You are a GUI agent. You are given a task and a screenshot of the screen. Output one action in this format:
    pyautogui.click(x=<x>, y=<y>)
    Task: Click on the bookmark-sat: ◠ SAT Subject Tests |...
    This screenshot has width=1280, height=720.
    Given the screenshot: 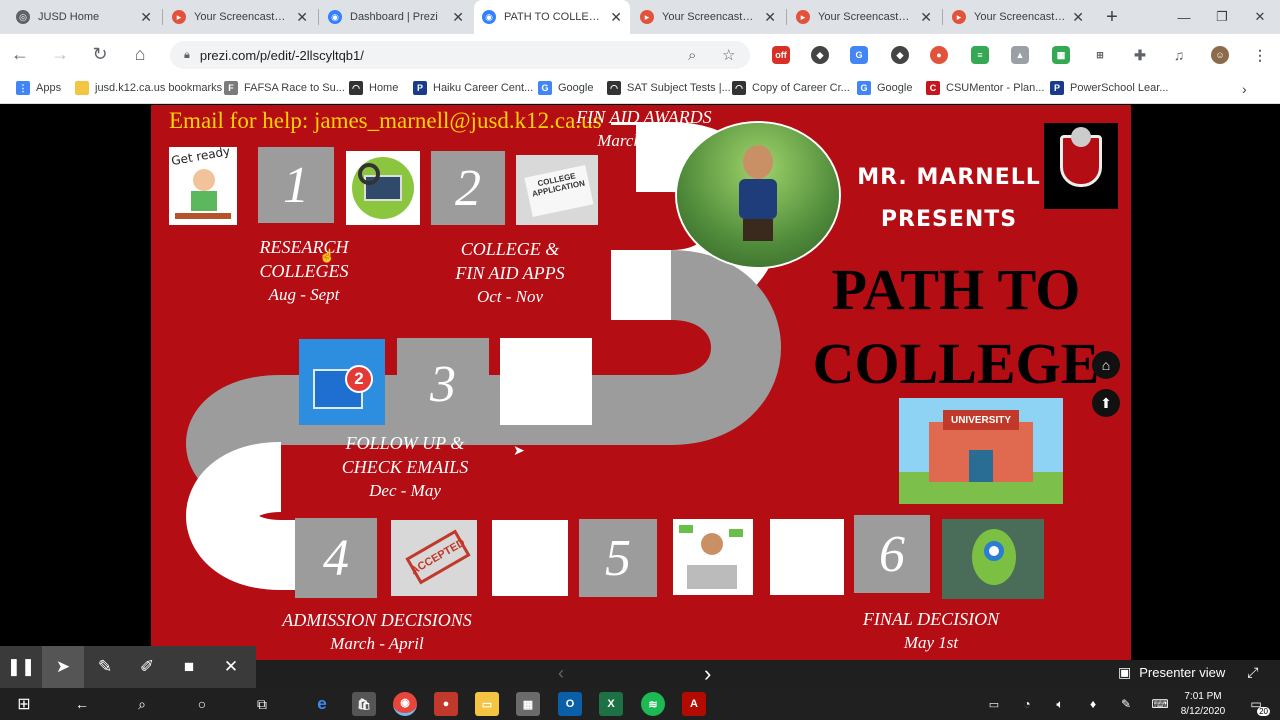 What is the action you would take?
    pyautogui.click(x=669, y=88)
    